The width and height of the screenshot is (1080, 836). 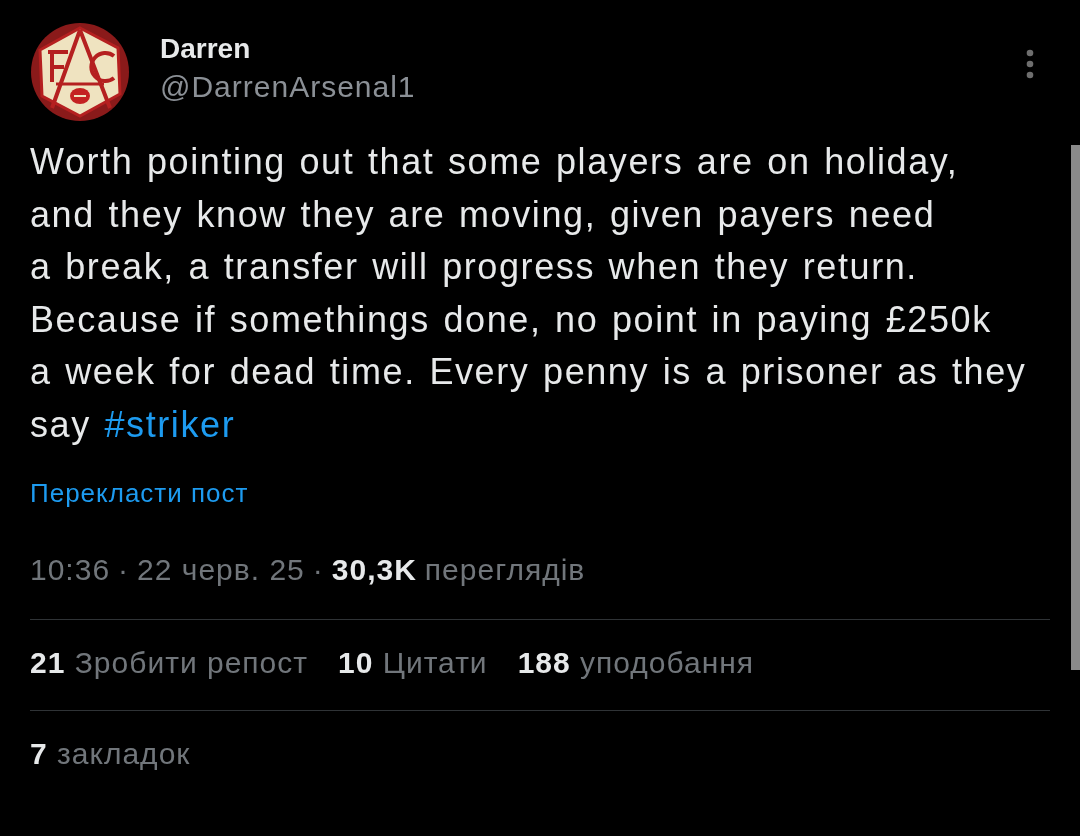 What do you see at coordinates (505, 570) in the screenshot?
I see `views-label: переглядів` at bounding box center [505, 570].